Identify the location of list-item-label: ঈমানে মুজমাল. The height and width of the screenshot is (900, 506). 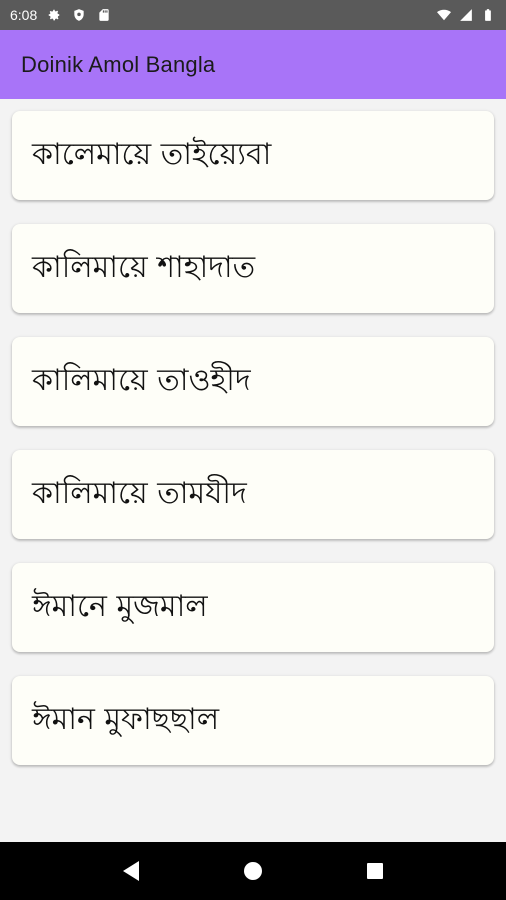
(120, 606).